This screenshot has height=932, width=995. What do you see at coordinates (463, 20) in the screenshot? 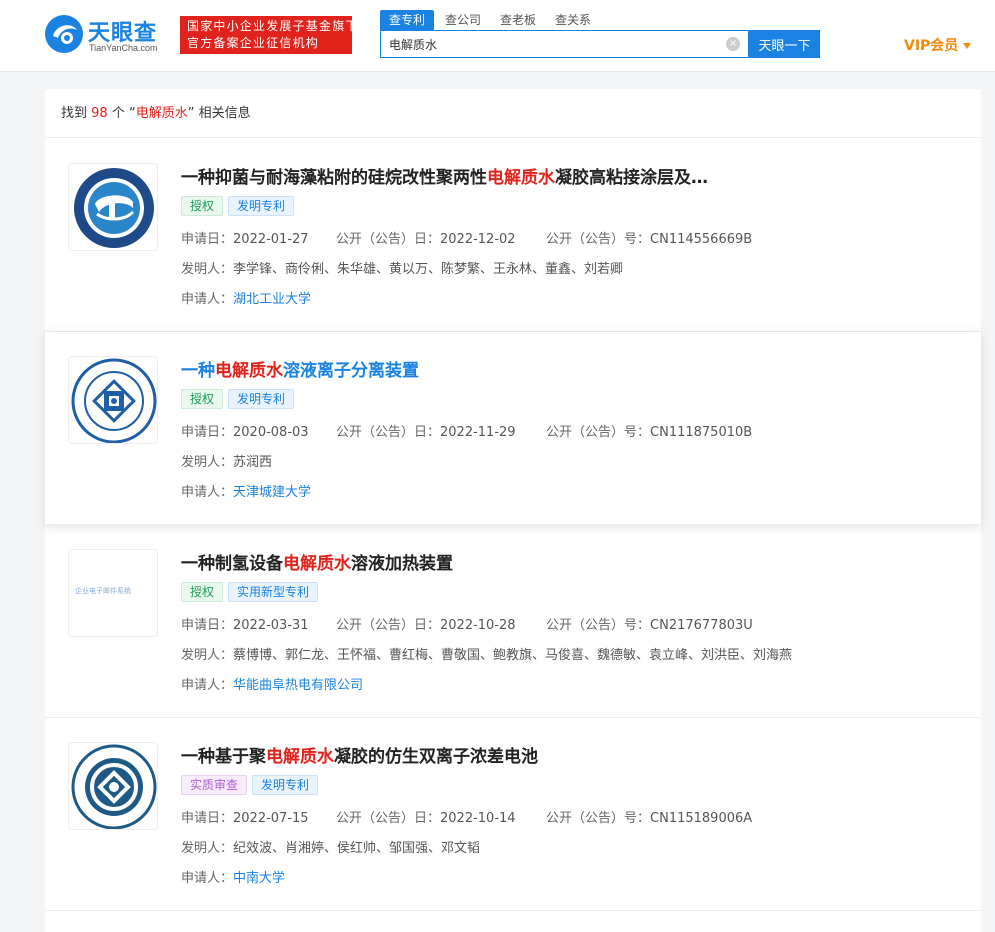
I see `tab-search-company: 查公司` at bounding box center [463, 20].